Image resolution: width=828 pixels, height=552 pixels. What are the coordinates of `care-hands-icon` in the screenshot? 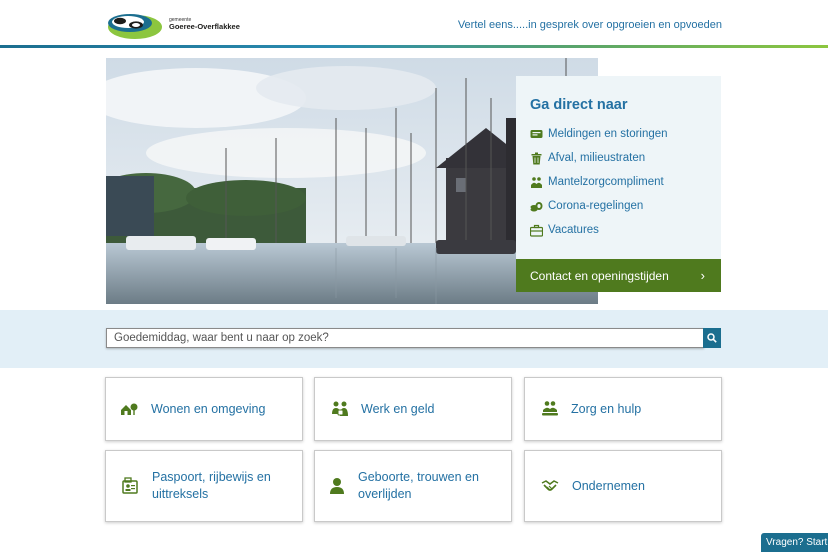 It's located at (550, 408).